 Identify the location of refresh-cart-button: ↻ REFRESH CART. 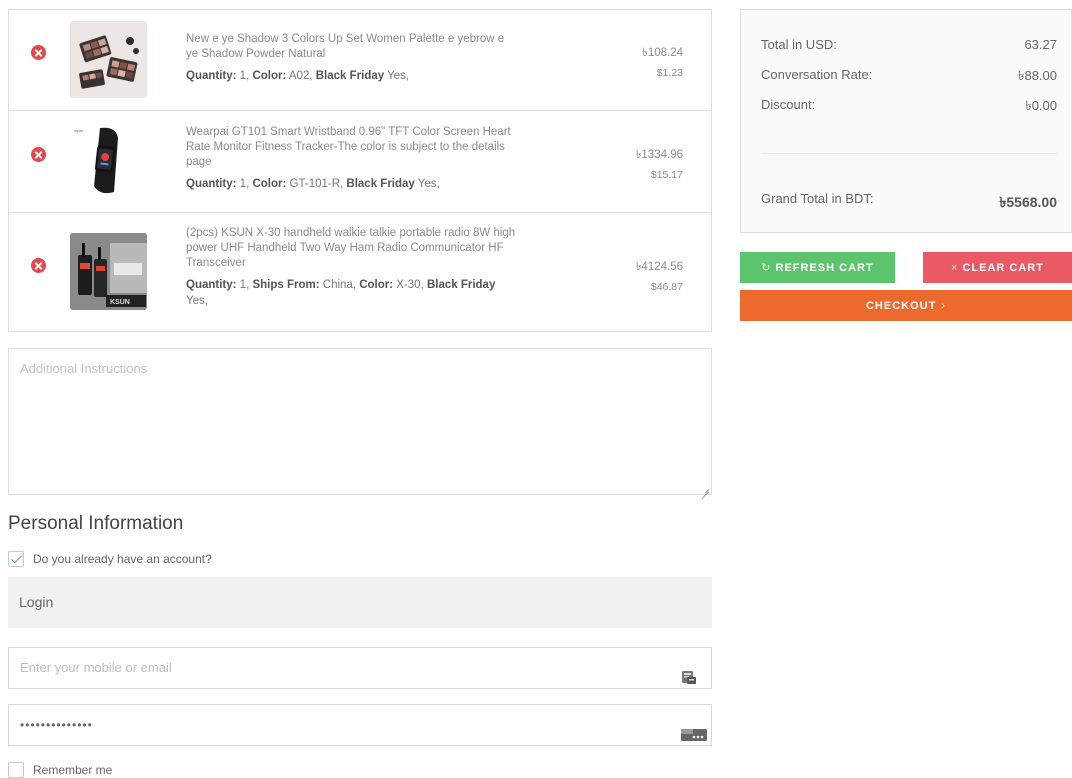
(817, 267).